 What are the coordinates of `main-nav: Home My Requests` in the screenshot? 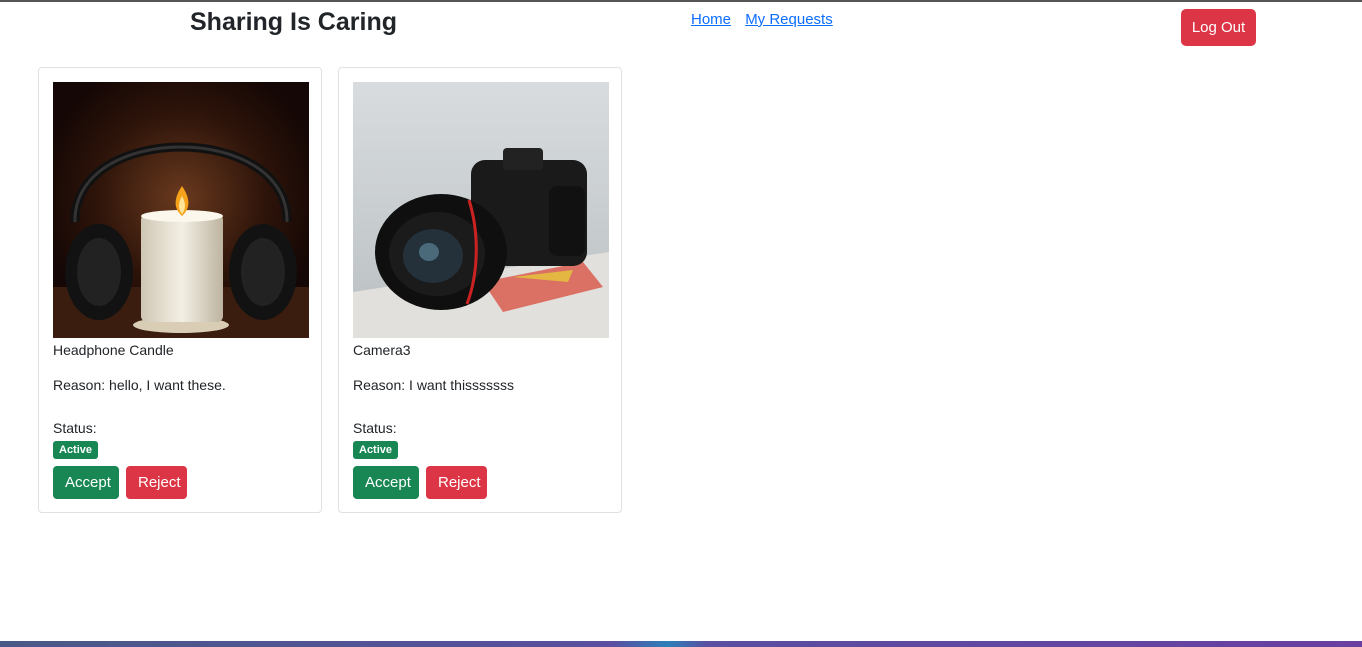 It's located at (767, 19).